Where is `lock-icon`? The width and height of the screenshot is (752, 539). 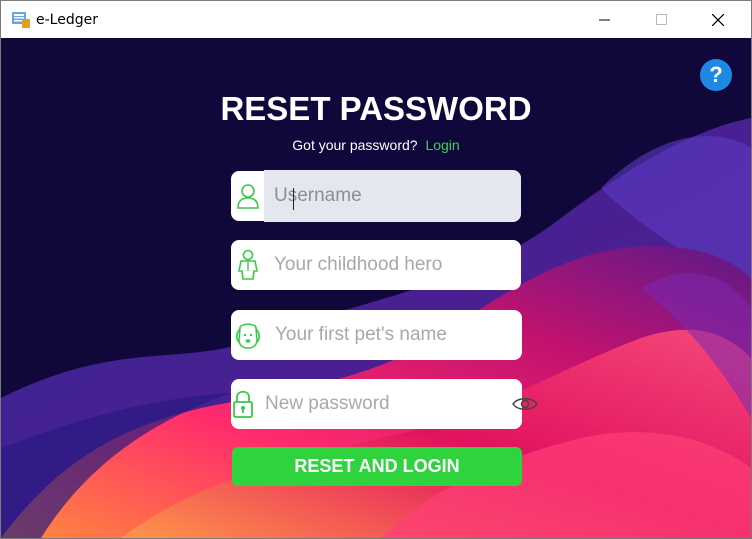 lock-icon is located at coordinates (243, 404).